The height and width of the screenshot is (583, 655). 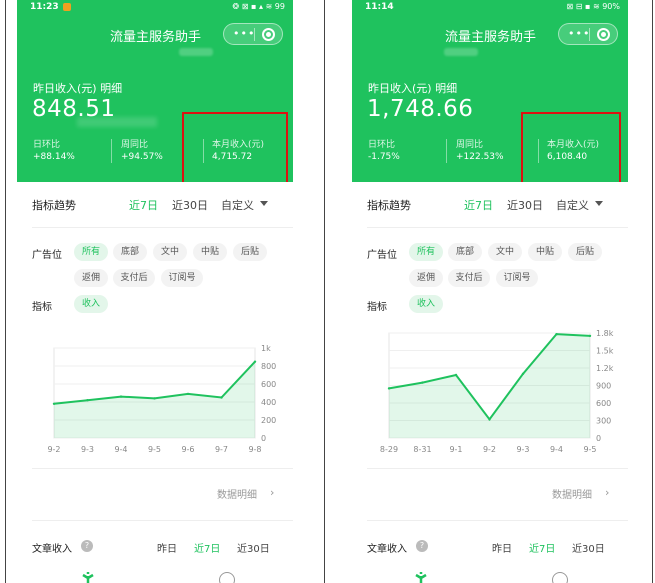 What do you see at coordinates (155, 8) in the screenshot?
I see `status-bar: 11:23 ❂ ⊠ ▪ ▴ ≋ 99` at bounding box center [155, 8].